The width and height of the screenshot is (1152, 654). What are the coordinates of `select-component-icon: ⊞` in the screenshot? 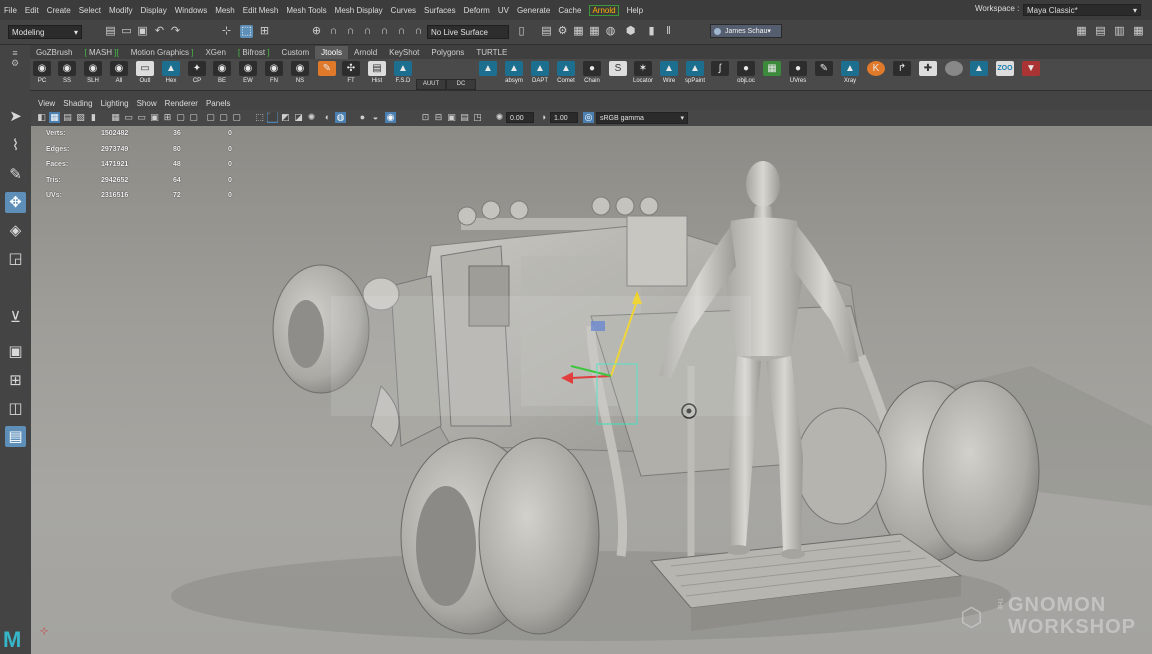 It's located at (264, 31).